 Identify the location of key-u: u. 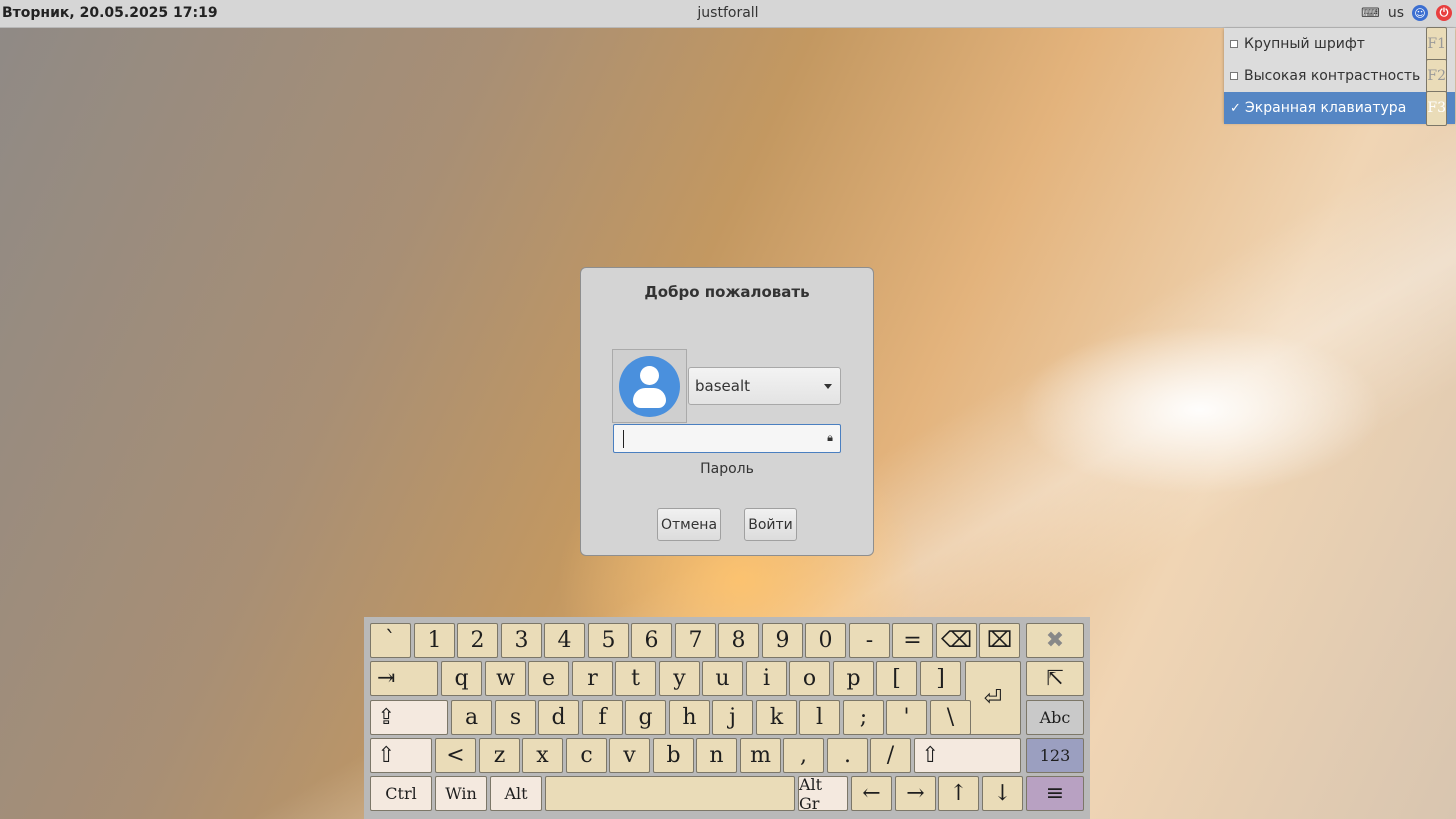
(722, 678).